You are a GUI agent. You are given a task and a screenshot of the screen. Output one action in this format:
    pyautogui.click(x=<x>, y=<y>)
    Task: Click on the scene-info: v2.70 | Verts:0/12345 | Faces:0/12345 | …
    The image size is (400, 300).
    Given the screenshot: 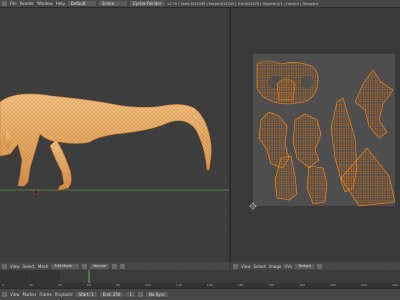 What is the action you would take?
    pyautogui.click(x=243, y=3)
    